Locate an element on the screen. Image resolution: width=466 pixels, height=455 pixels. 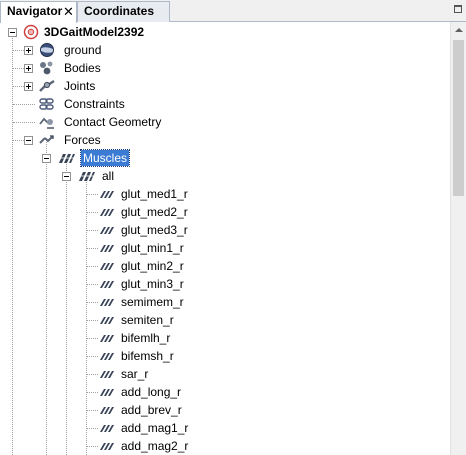
constraints-icon is located at coordinates (47, 104).